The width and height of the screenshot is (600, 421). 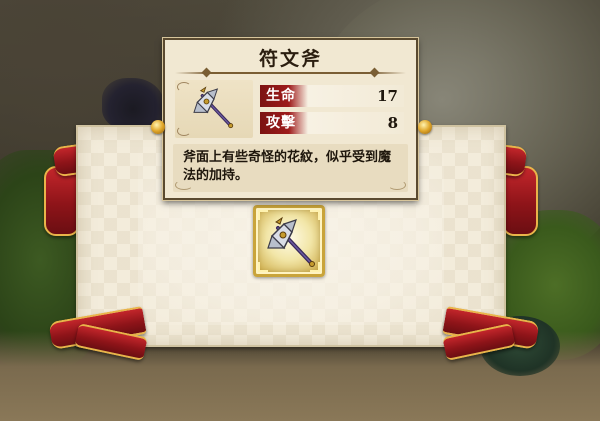 I want to click on item-description: 斧面上有些奇怪的花紋，似乎受到魔法的加持。, so click(x=287, y=166).